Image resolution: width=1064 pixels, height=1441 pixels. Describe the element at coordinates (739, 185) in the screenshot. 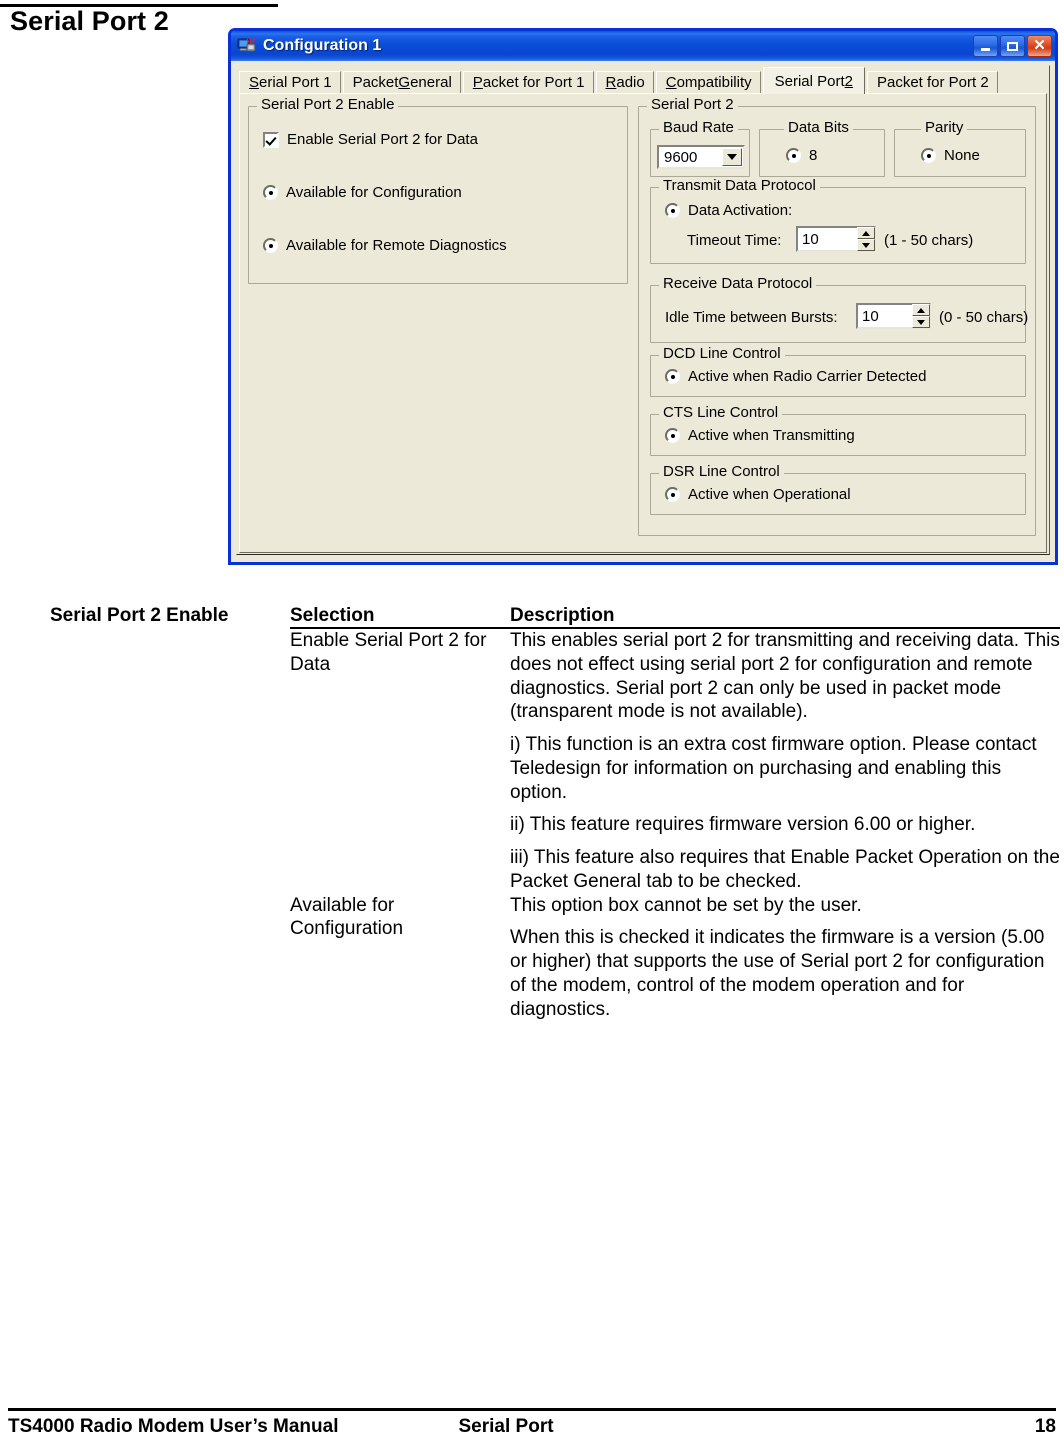

I see `group-transmit-data-protocol-label: Transmit Data Protocol` at that location.